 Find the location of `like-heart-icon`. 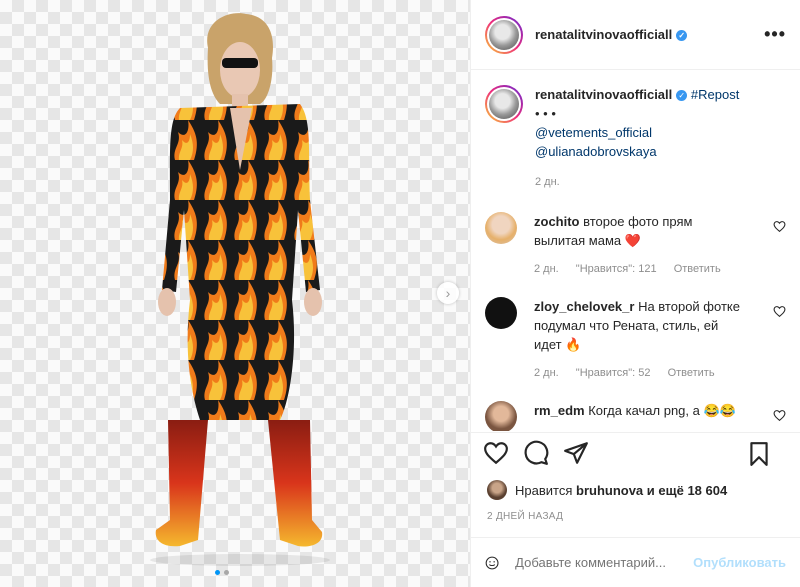

like-heart-icon is located at coordinates (496, 453).